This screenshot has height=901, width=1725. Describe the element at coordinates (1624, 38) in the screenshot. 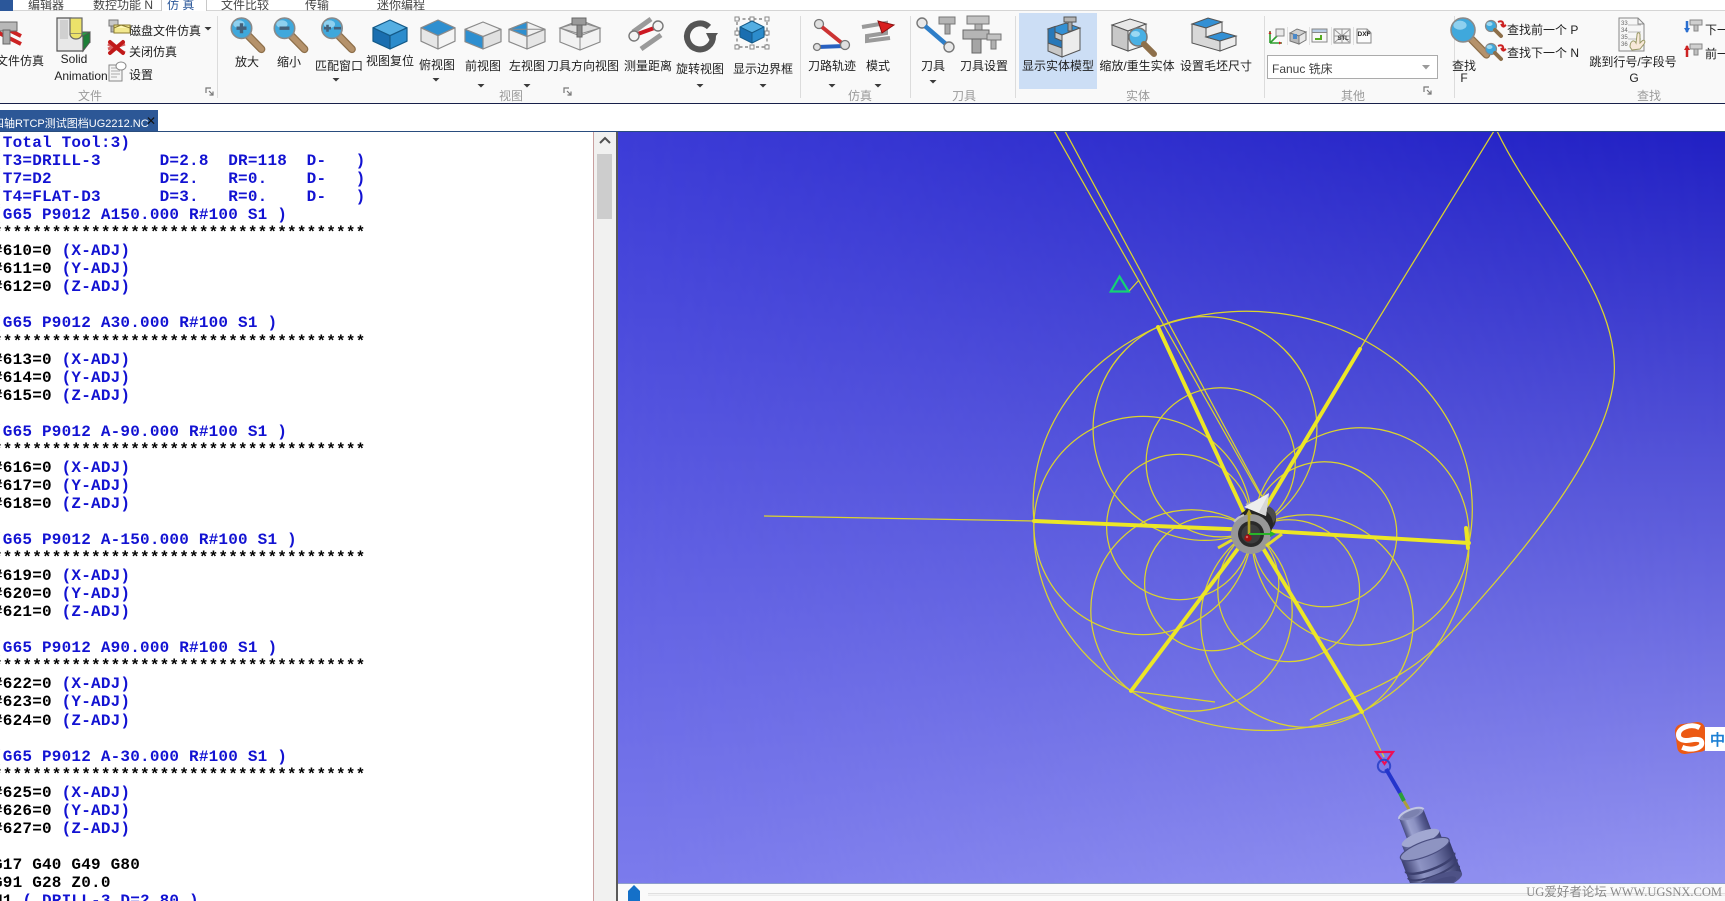

I see `svg-text: 35` at that location.